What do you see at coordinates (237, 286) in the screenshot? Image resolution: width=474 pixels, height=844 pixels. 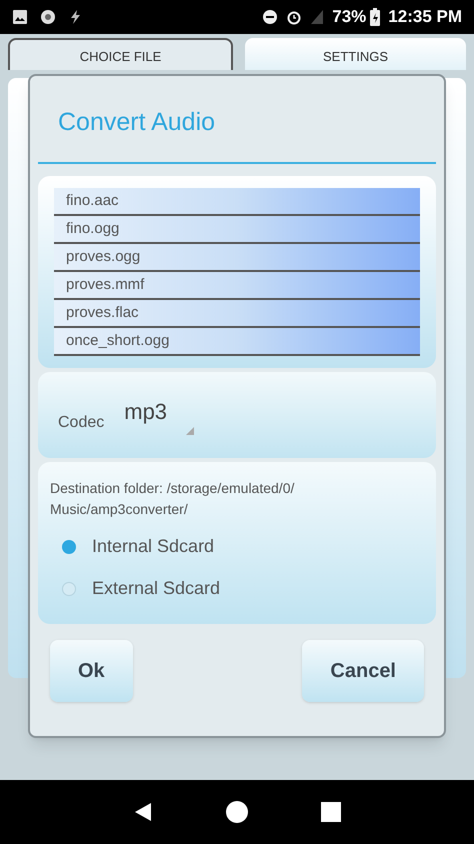 I see `file-item: proves.mmf` at bounding box center [237, 286].